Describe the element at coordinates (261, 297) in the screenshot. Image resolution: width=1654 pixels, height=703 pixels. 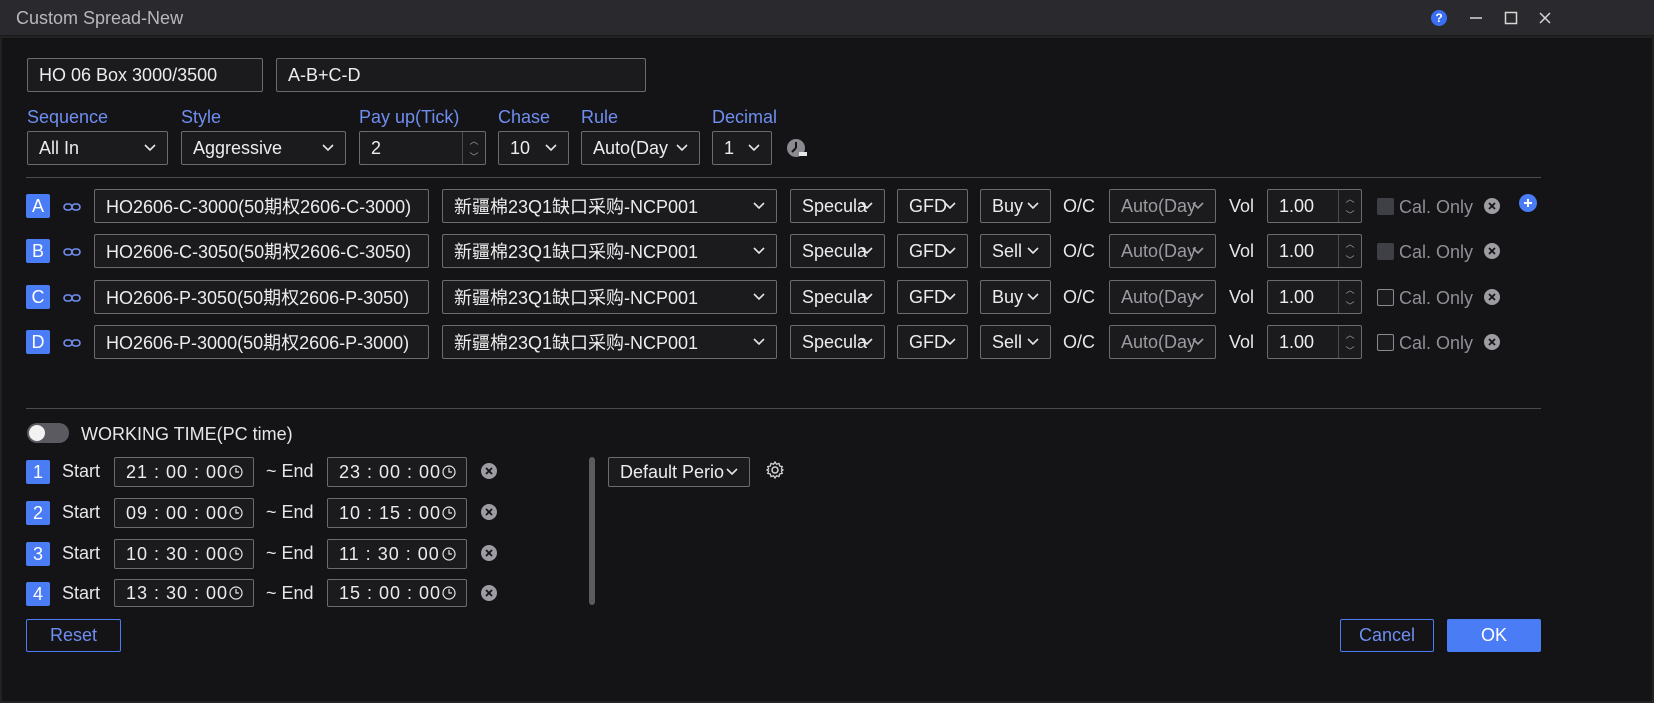
I see `leg-c-contract-input: HO2606-P-3050(50期权2606-P-3050)` at that location.